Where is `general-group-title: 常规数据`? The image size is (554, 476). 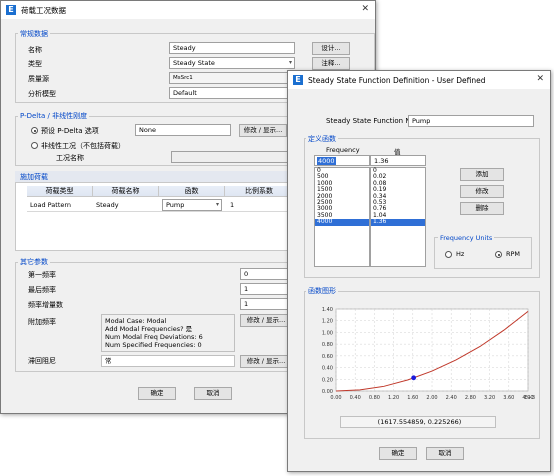
general-group-title: 常规数据 is located at coordinates (34, 34).